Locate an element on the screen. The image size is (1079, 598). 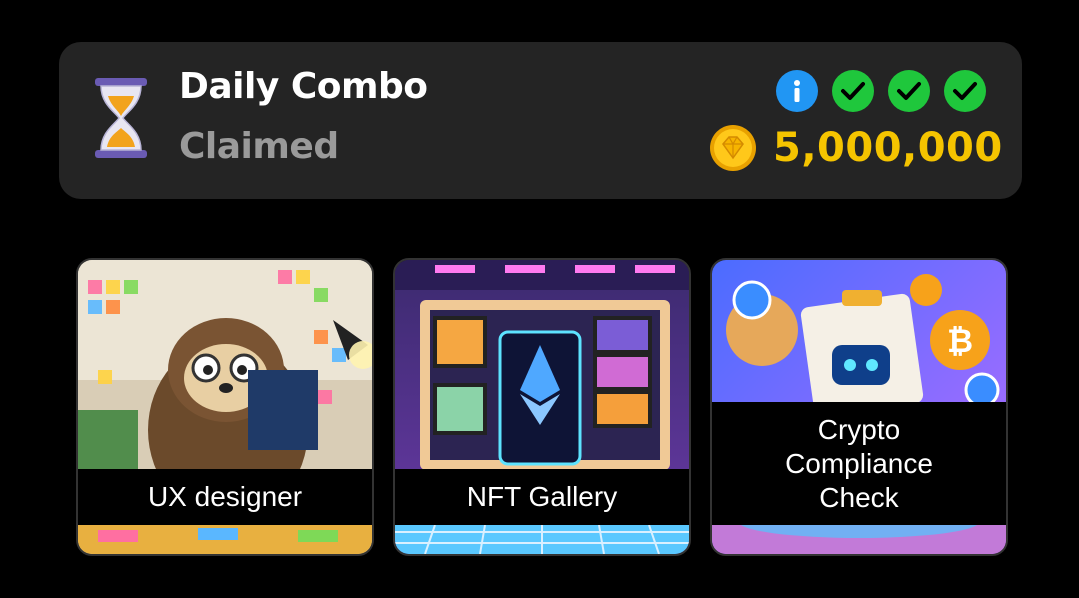
coin-icon is located at coordinates (733, 148).